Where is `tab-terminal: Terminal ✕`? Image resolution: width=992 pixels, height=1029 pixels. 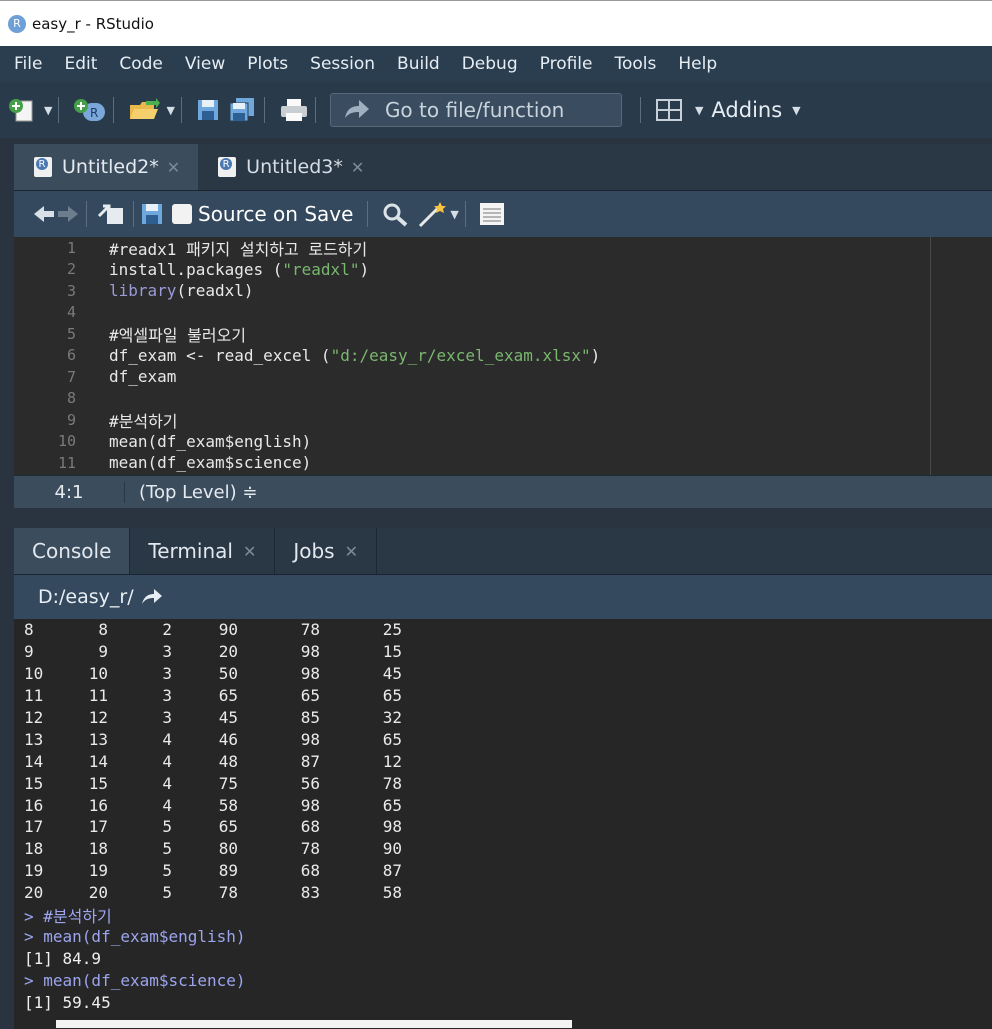
tab-terminal: Terminal ✕ is located at coordinates (203, 551).